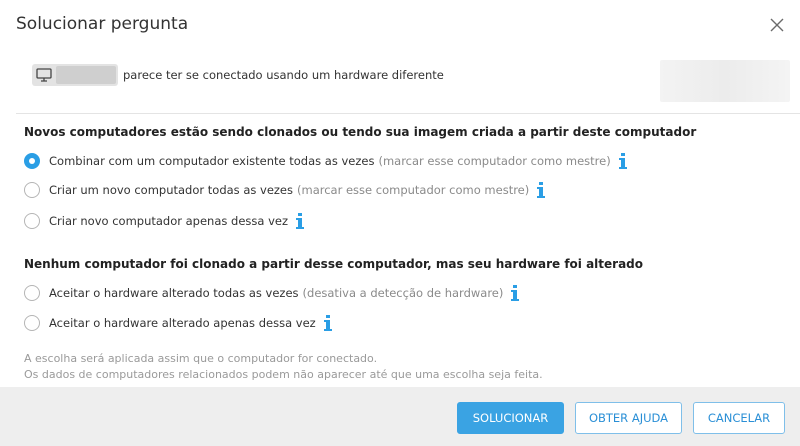 This screenshot has height=446, width=800. I want to click on device-chip, so click(75, 75).